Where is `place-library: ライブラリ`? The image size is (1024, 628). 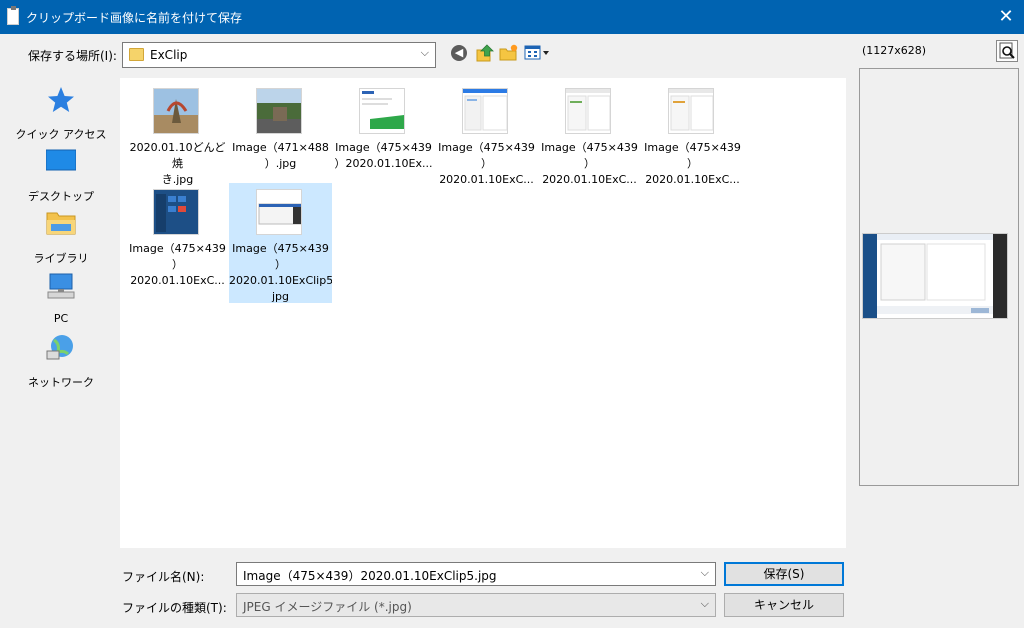
place-library: ライブラリ is located at coordinates (61, 238).